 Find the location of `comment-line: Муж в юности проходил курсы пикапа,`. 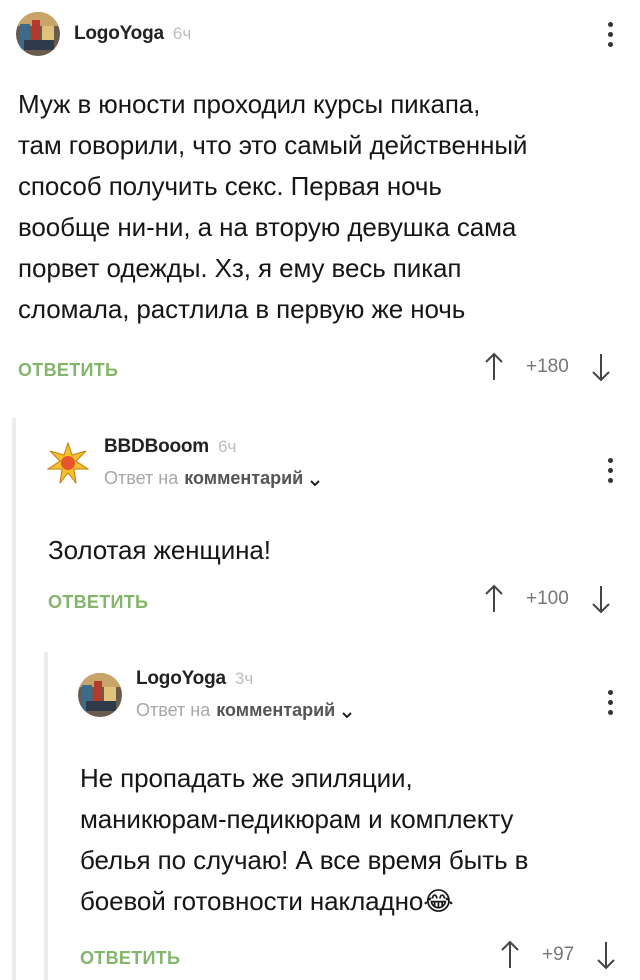

comment-line: Муж в юности проходил курсы пикапа, is located at coordinates (249, 104).